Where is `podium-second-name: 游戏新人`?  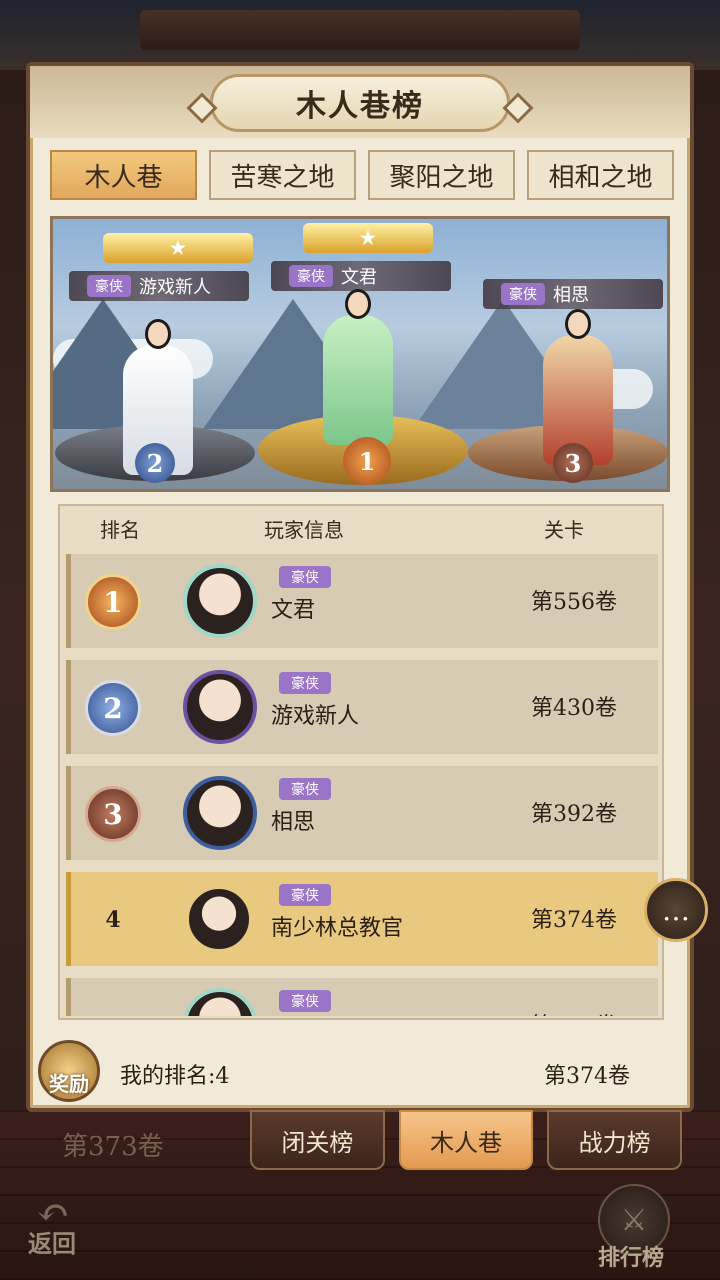
podium-second-name: 游戏新人 is located at coordinates (175, 287).